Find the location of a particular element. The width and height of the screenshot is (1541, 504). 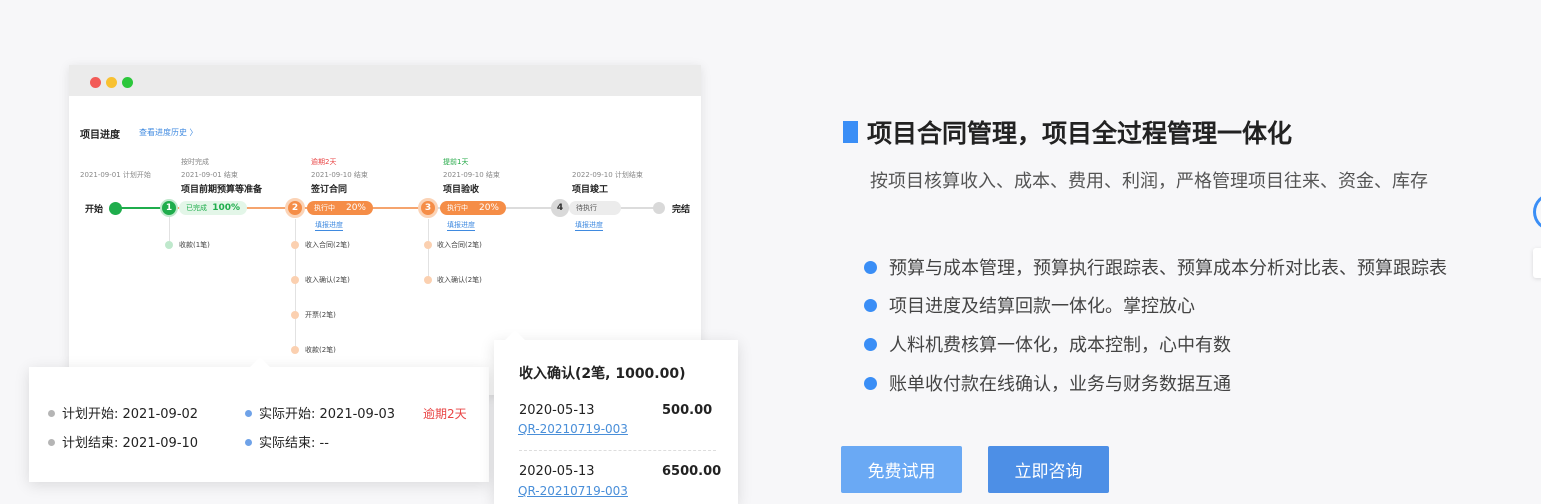

stage2-sub-item-1: 收入合同(2笔) is located at coordinates (327, 245).